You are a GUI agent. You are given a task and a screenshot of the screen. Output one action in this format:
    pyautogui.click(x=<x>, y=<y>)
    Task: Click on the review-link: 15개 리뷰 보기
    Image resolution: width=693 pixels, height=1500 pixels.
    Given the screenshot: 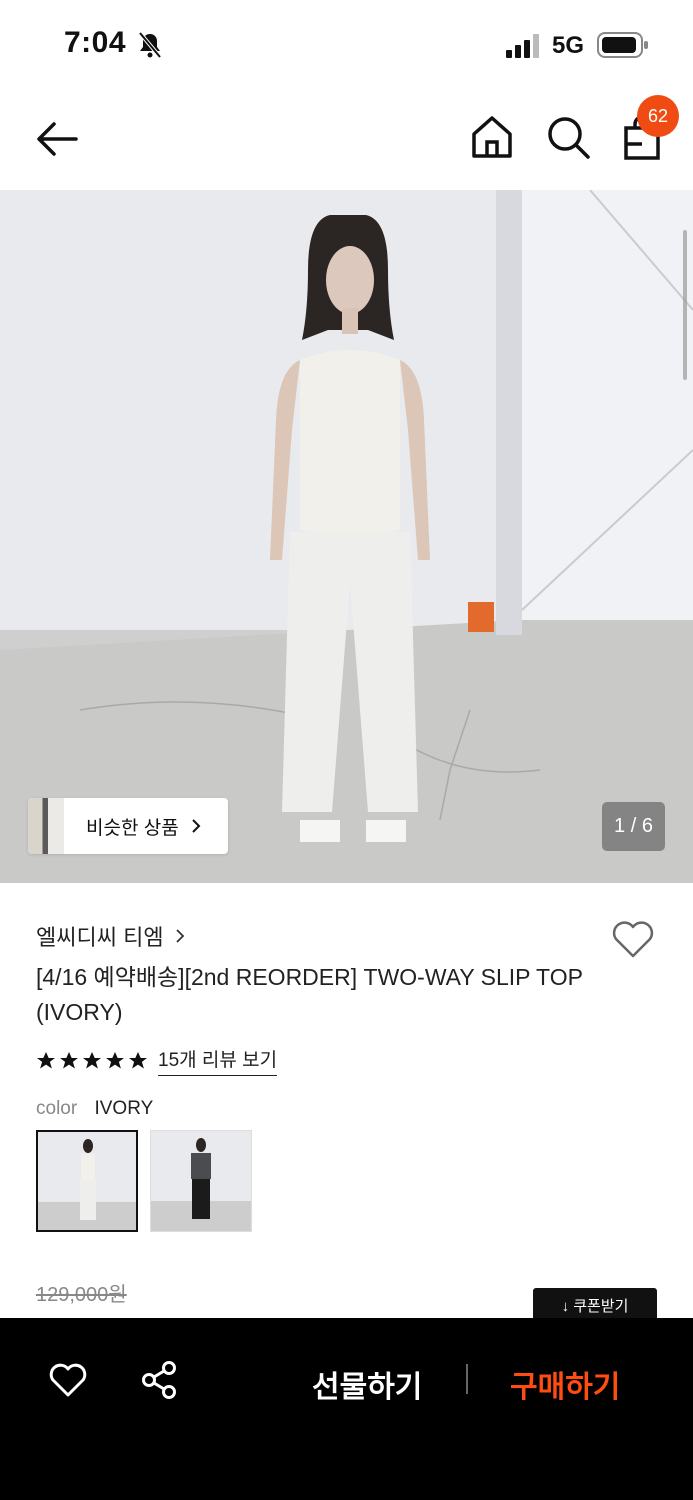 What is the action you would take?
    pyautogui.click(x=218, y=1060)
    